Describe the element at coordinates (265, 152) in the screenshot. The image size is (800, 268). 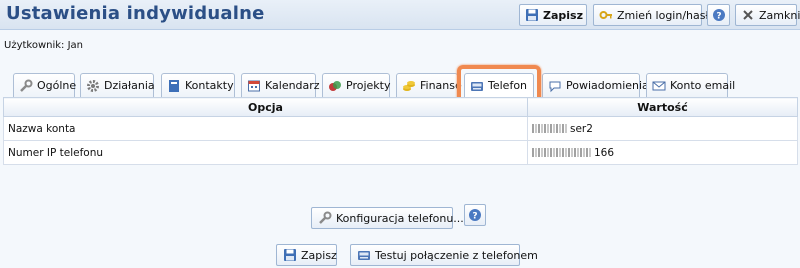
I see `option-cell: Numer IP telefonu` at that location.